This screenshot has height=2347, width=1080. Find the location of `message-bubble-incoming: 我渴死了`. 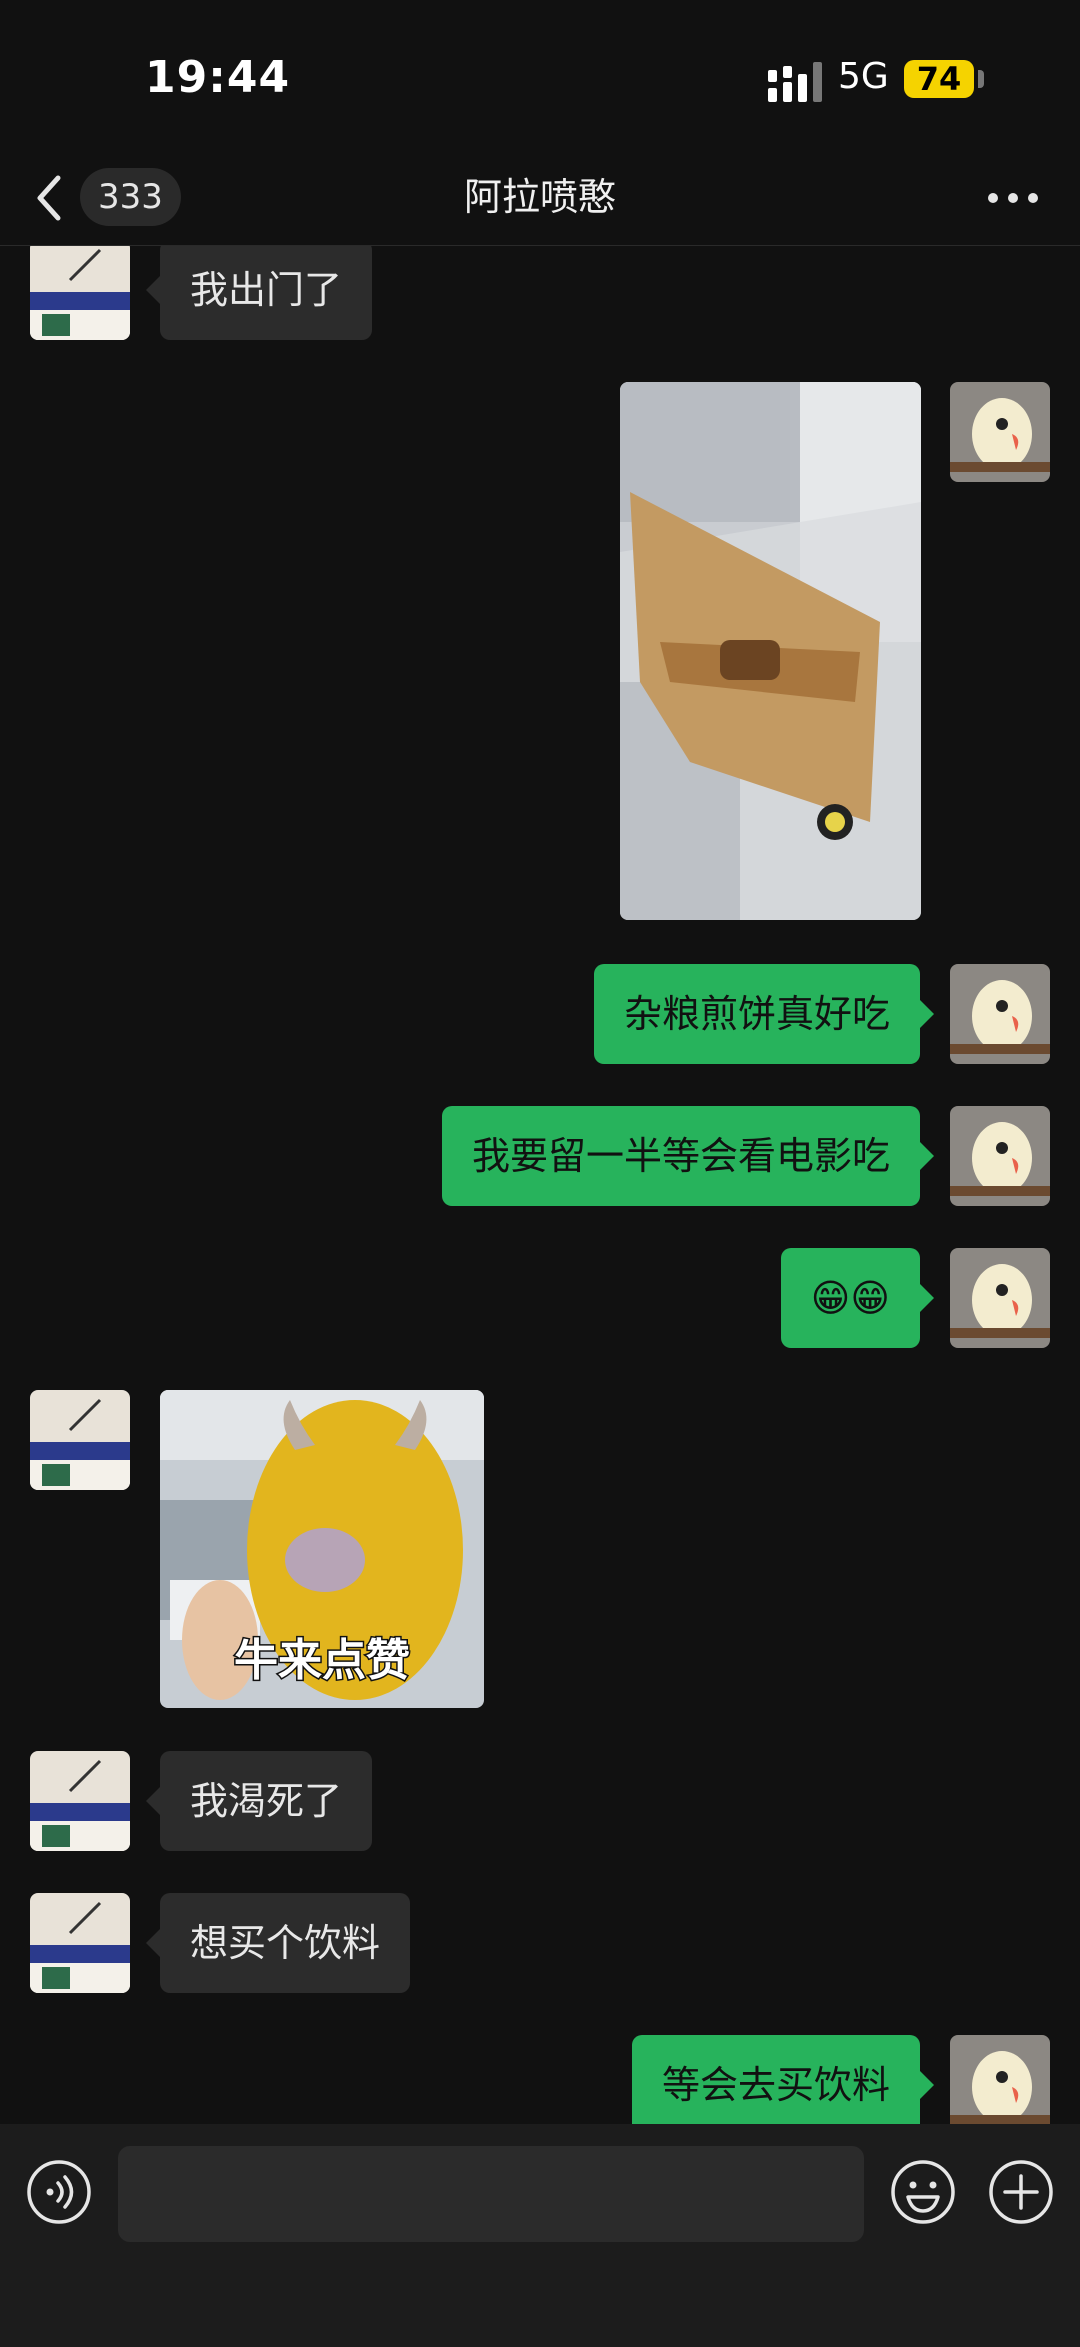

message-bubble-incoming: 我渴死了 is located at coordinates (259, 1801).